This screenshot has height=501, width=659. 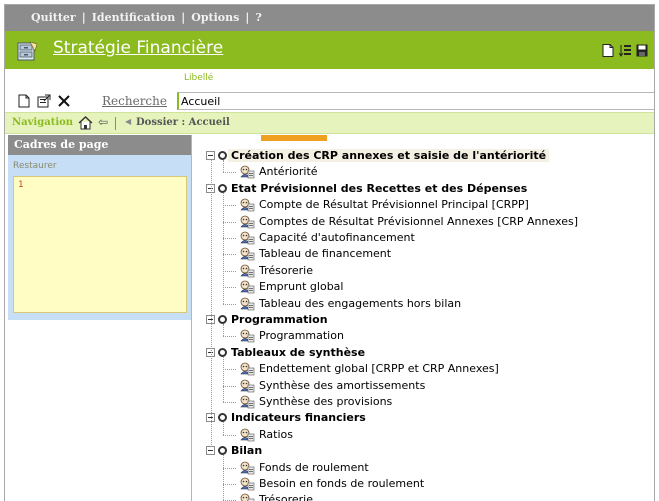 What do you see at coordinates (103, 122) in the screenshot?
I see `back-arrow-icon: ⇦` at bounding box center [103, 122].